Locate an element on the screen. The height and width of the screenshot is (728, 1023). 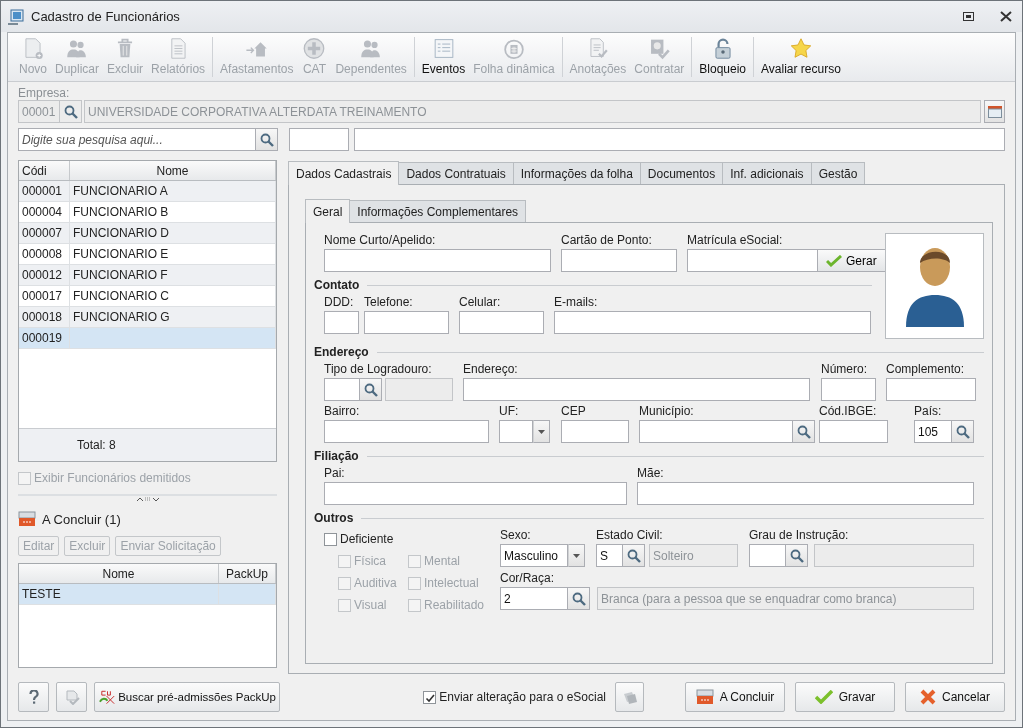
table-row: 000012 FUNCIONARIO F is located at coordinates (147, 275).